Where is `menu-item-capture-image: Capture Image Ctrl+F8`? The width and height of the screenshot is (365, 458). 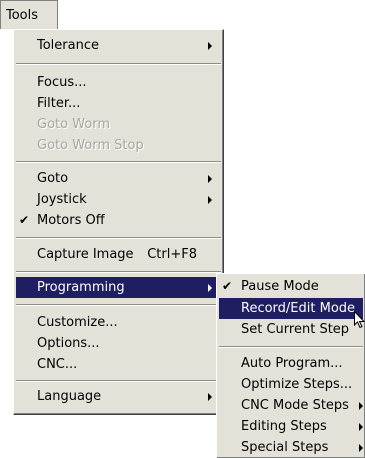 menu-item-capture-image: Capture Image Ctrl+F8 is located at coordinates (118, 254).